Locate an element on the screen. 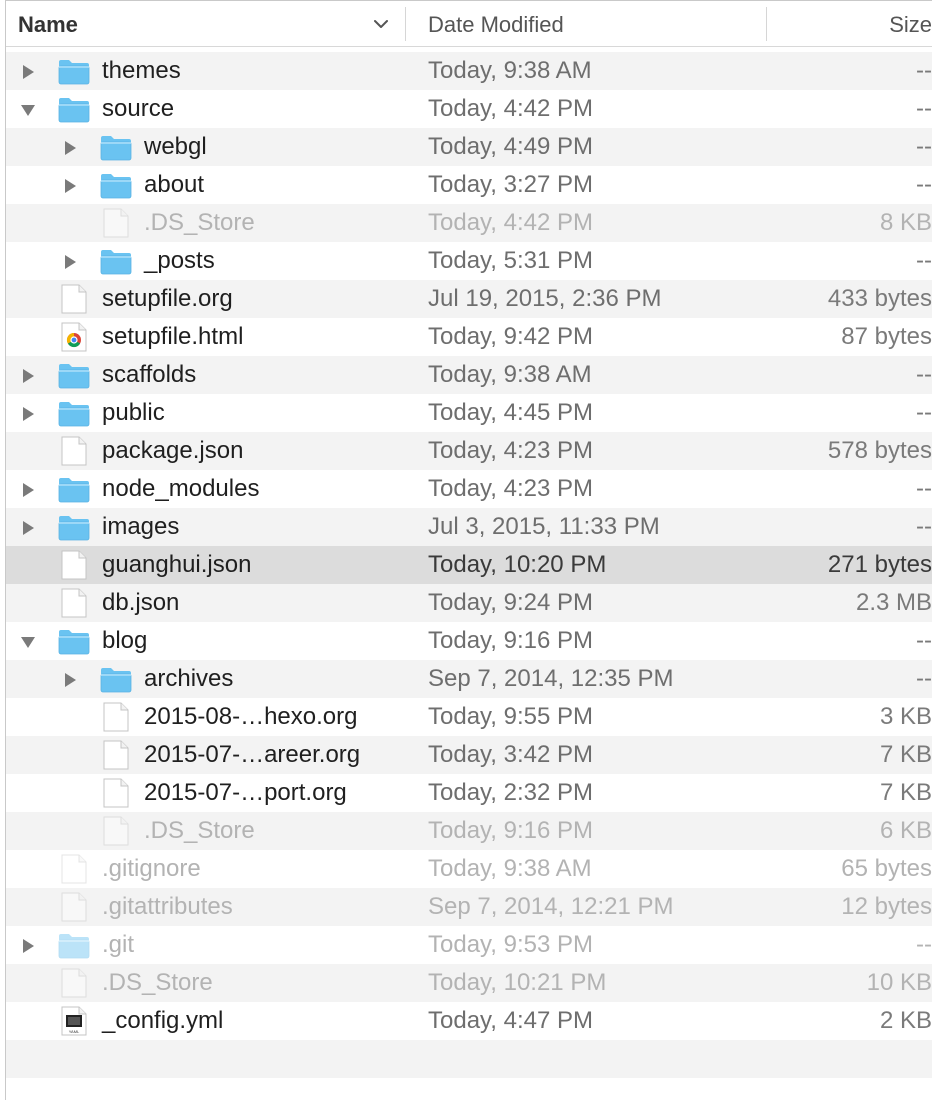  chrome-file-icon is located at coordinates (74, 337).